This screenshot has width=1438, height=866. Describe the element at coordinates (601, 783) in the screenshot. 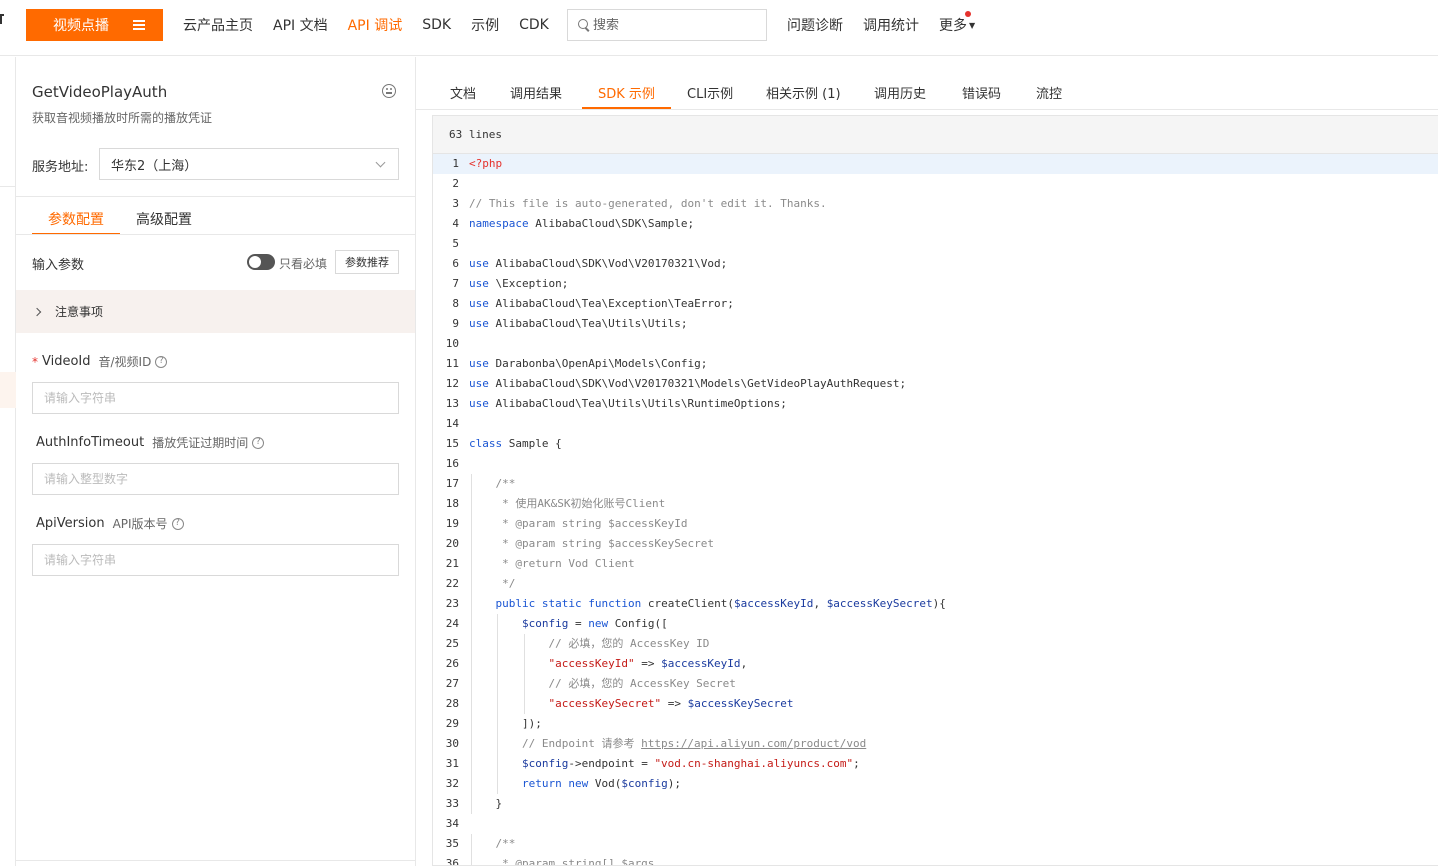

I see `line-code: return new Vod($config);` at that location.